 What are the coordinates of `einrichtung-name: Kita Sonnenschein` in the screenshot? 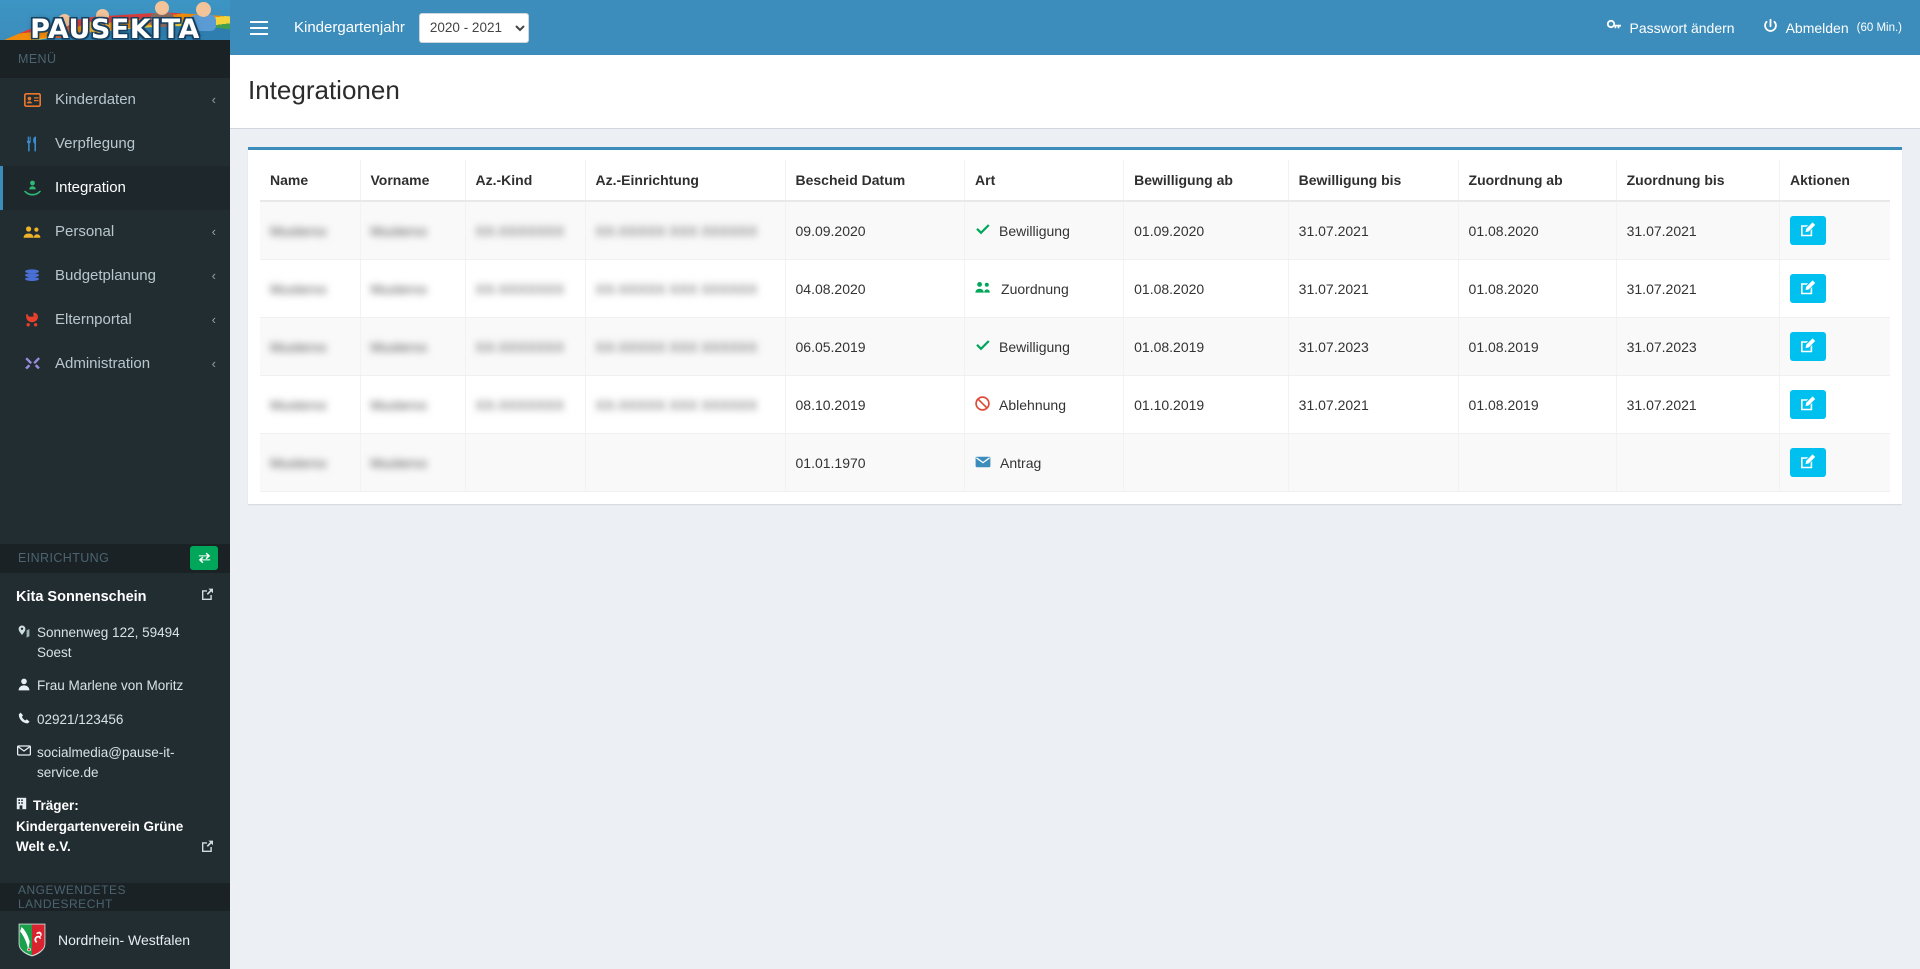 It's located at (81, 597).